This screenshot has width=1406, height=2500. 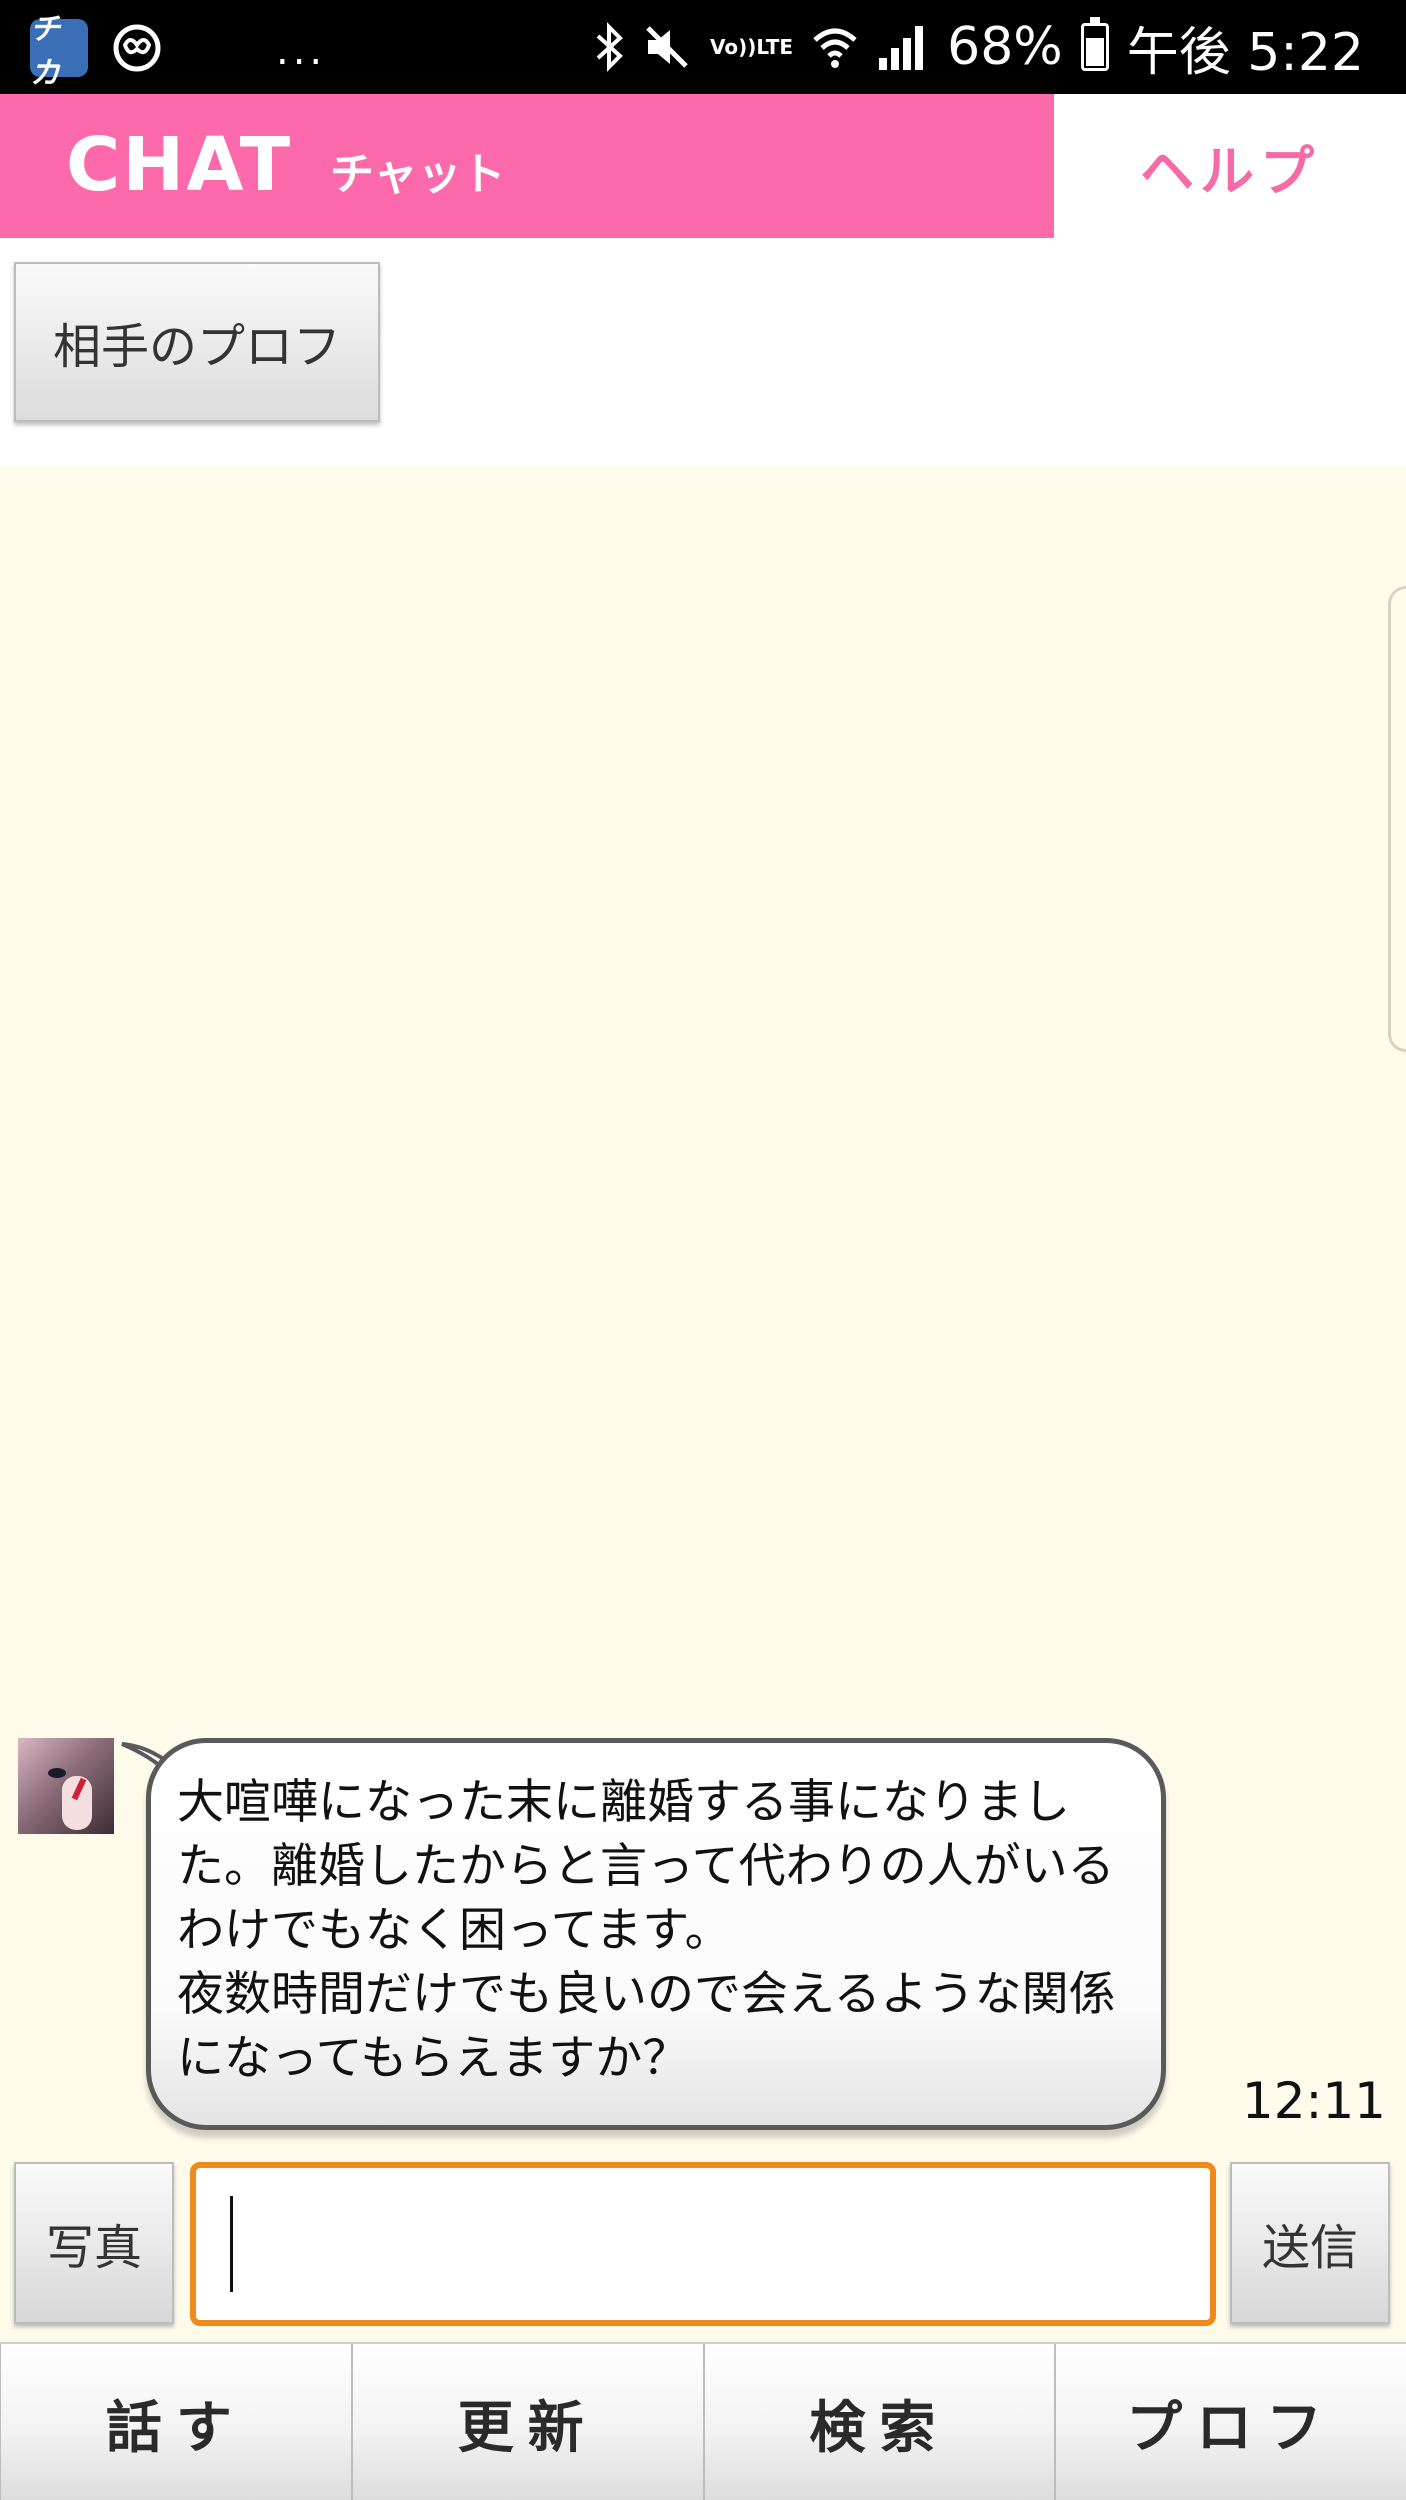 I want to click on clock: 午後 5:22, so click(x=1245, y=52).